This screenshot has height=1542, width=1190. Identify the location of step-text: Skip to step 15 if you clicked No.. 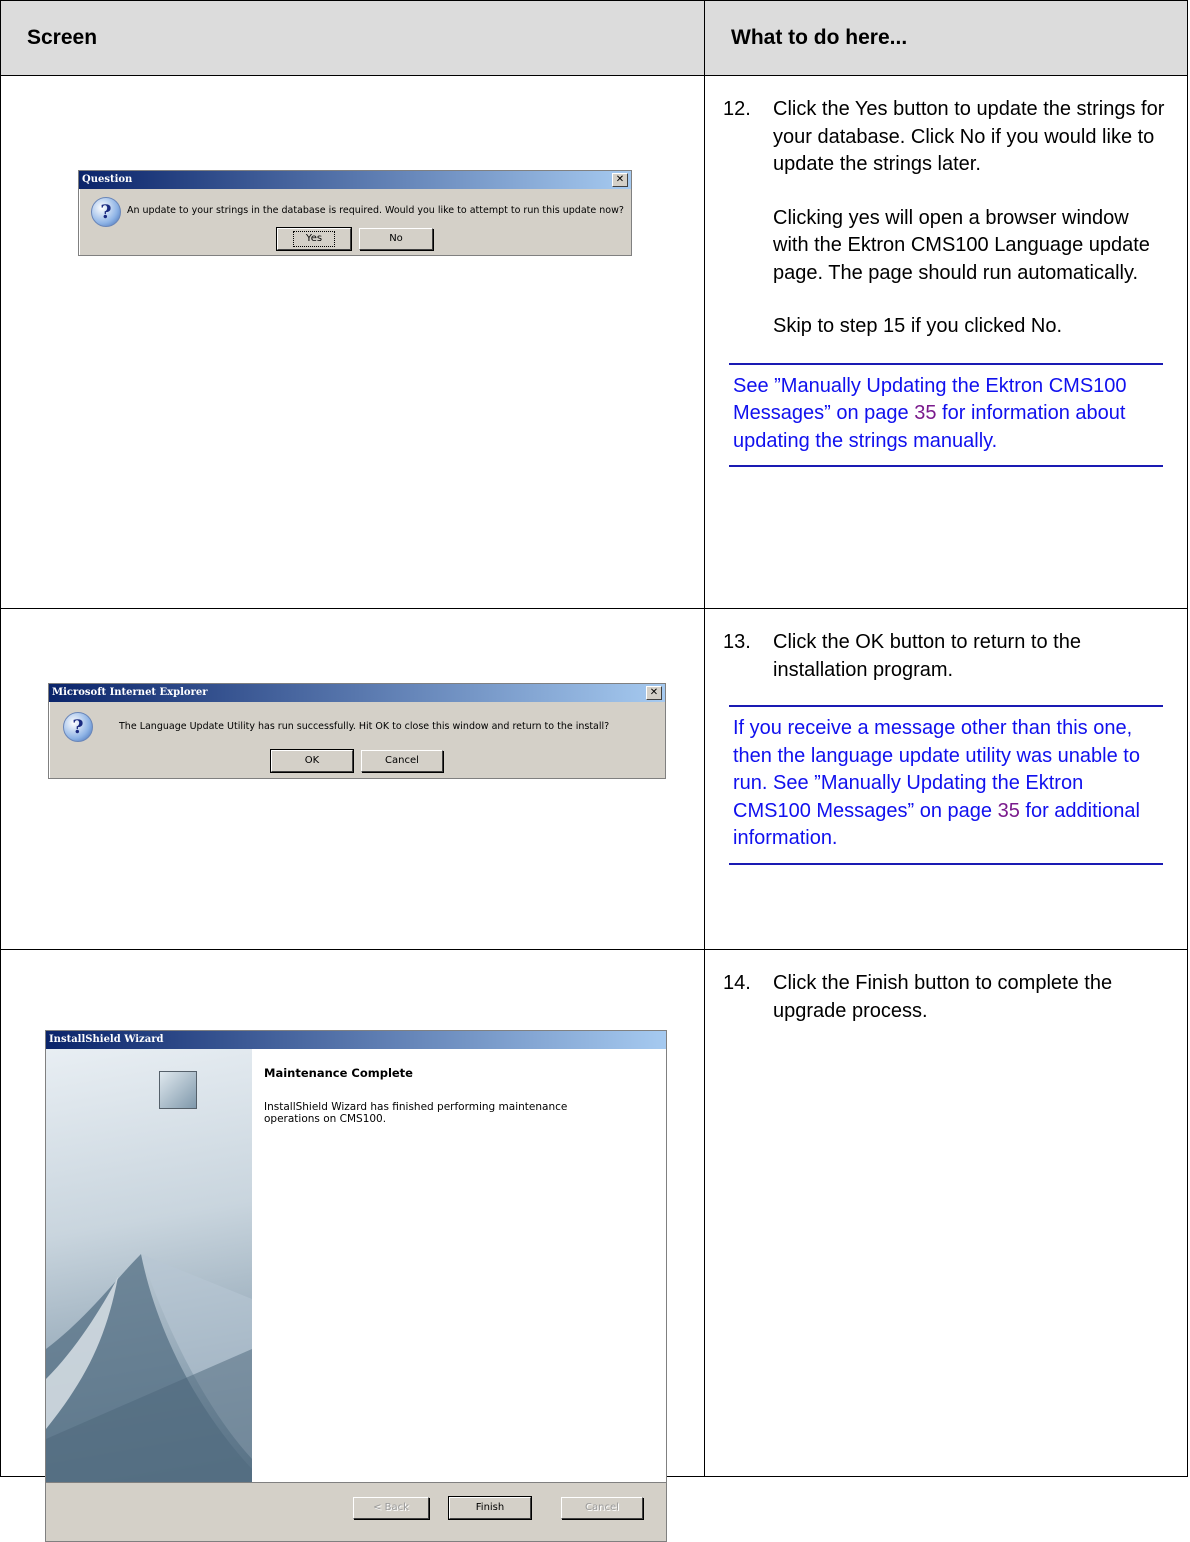
(918, 326).